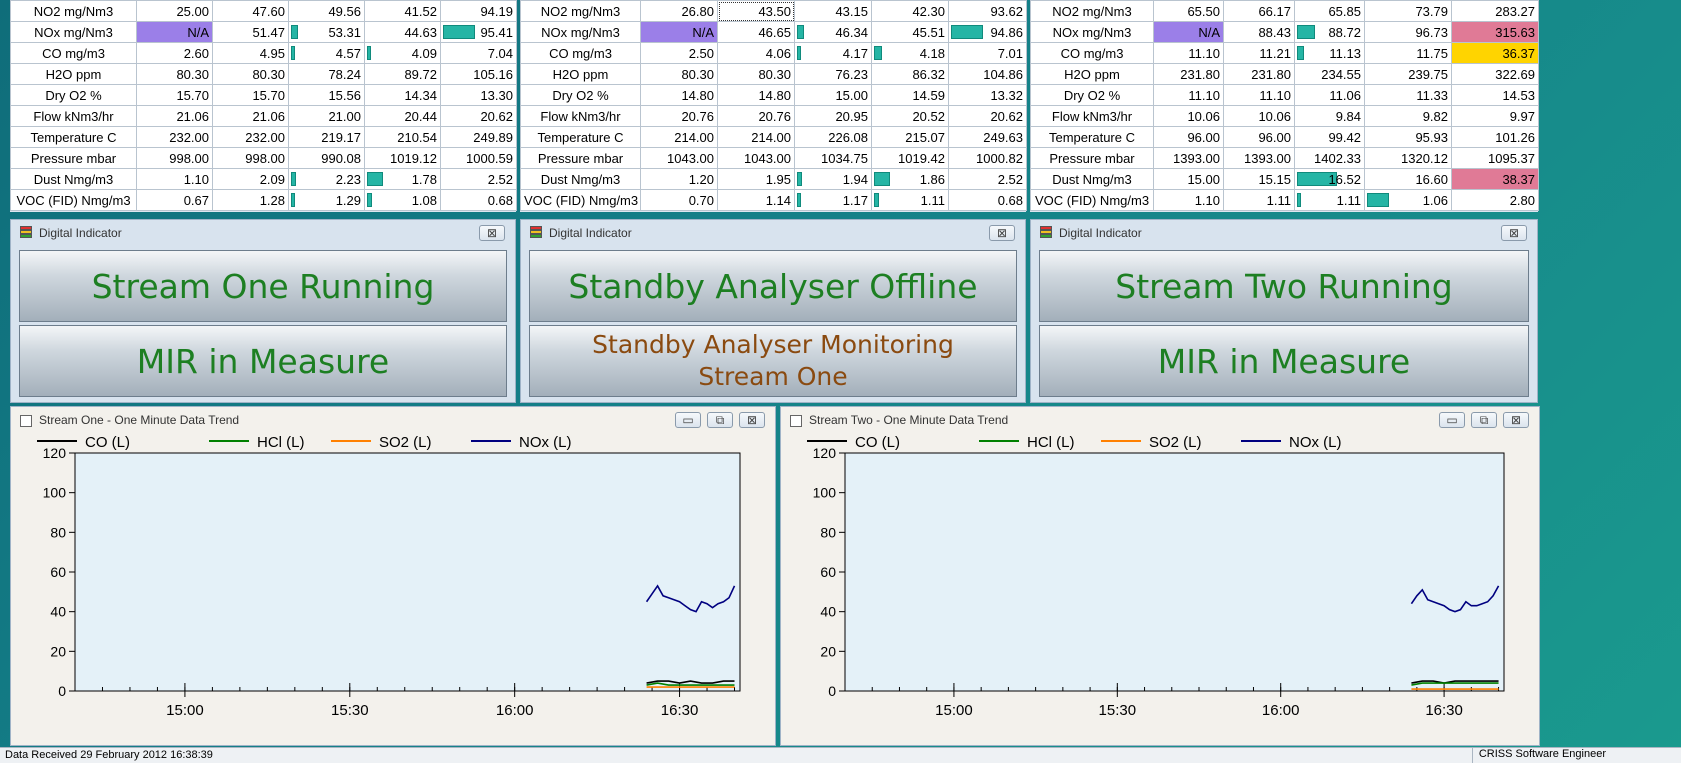 This screenshot has width=1681, height=763. What do you see at coordinates (478, 53) in the screenshot?
I see `value-cell: 7.04` at bounding box center [478, 53].